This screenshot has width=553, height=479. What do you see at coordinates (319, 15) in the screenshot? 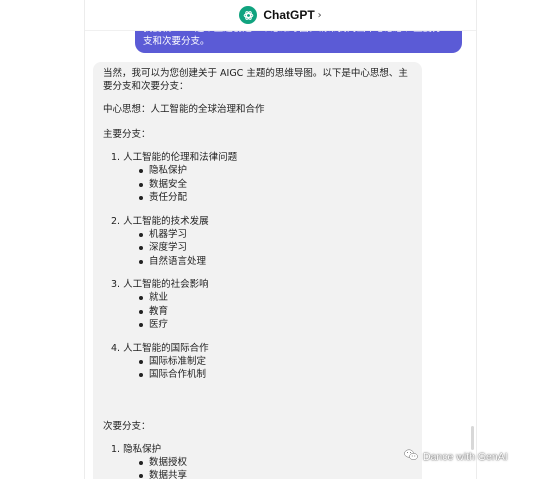
I see `chevron-right-icon: ›` at bounding box center [319, 15].